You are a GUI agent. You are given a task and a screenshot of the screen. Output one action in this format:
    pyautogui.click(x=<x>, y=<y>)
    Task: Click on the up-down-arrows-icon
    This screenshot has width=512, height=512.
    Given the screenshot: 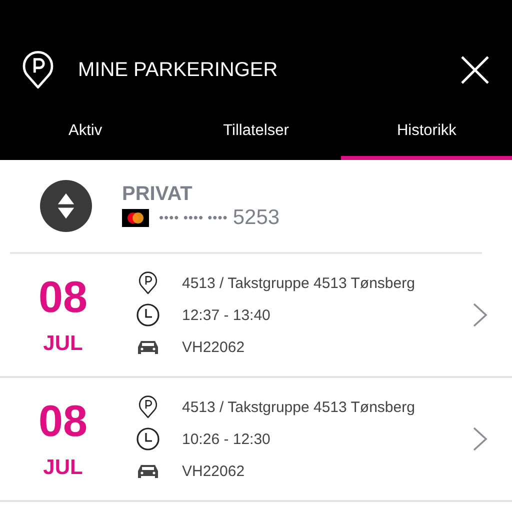 What is the action you would take?
    pyautogui.click(x=66, y=206)
    